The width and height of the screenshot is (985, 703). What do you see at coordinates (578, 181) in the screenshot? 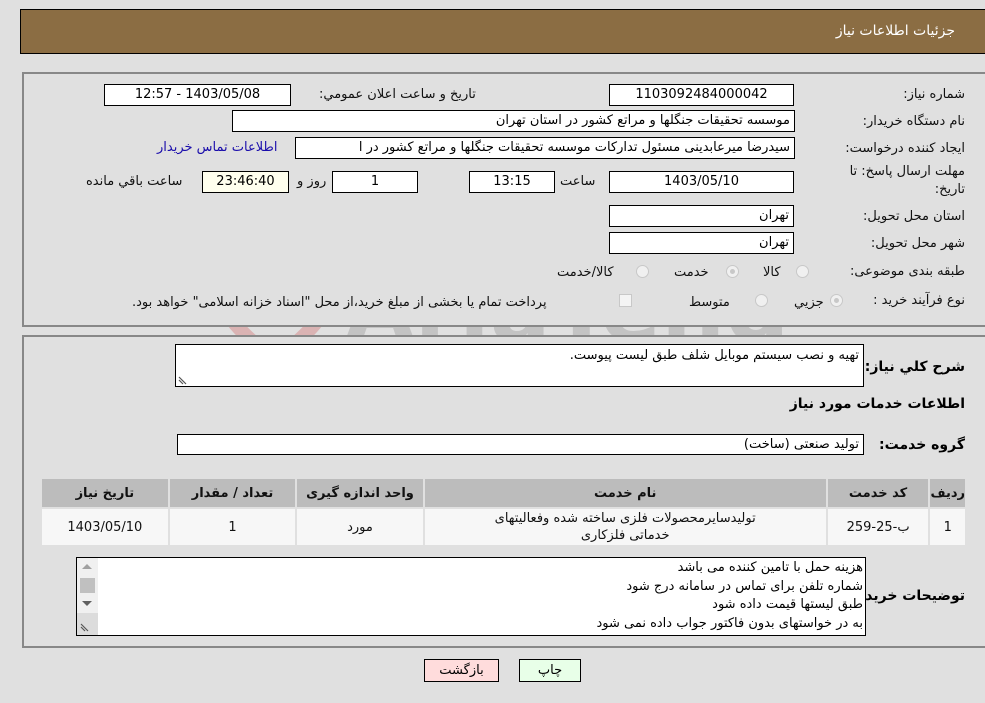
I see `deadline-time-label: ساعت` at bounding box center [578, 181].